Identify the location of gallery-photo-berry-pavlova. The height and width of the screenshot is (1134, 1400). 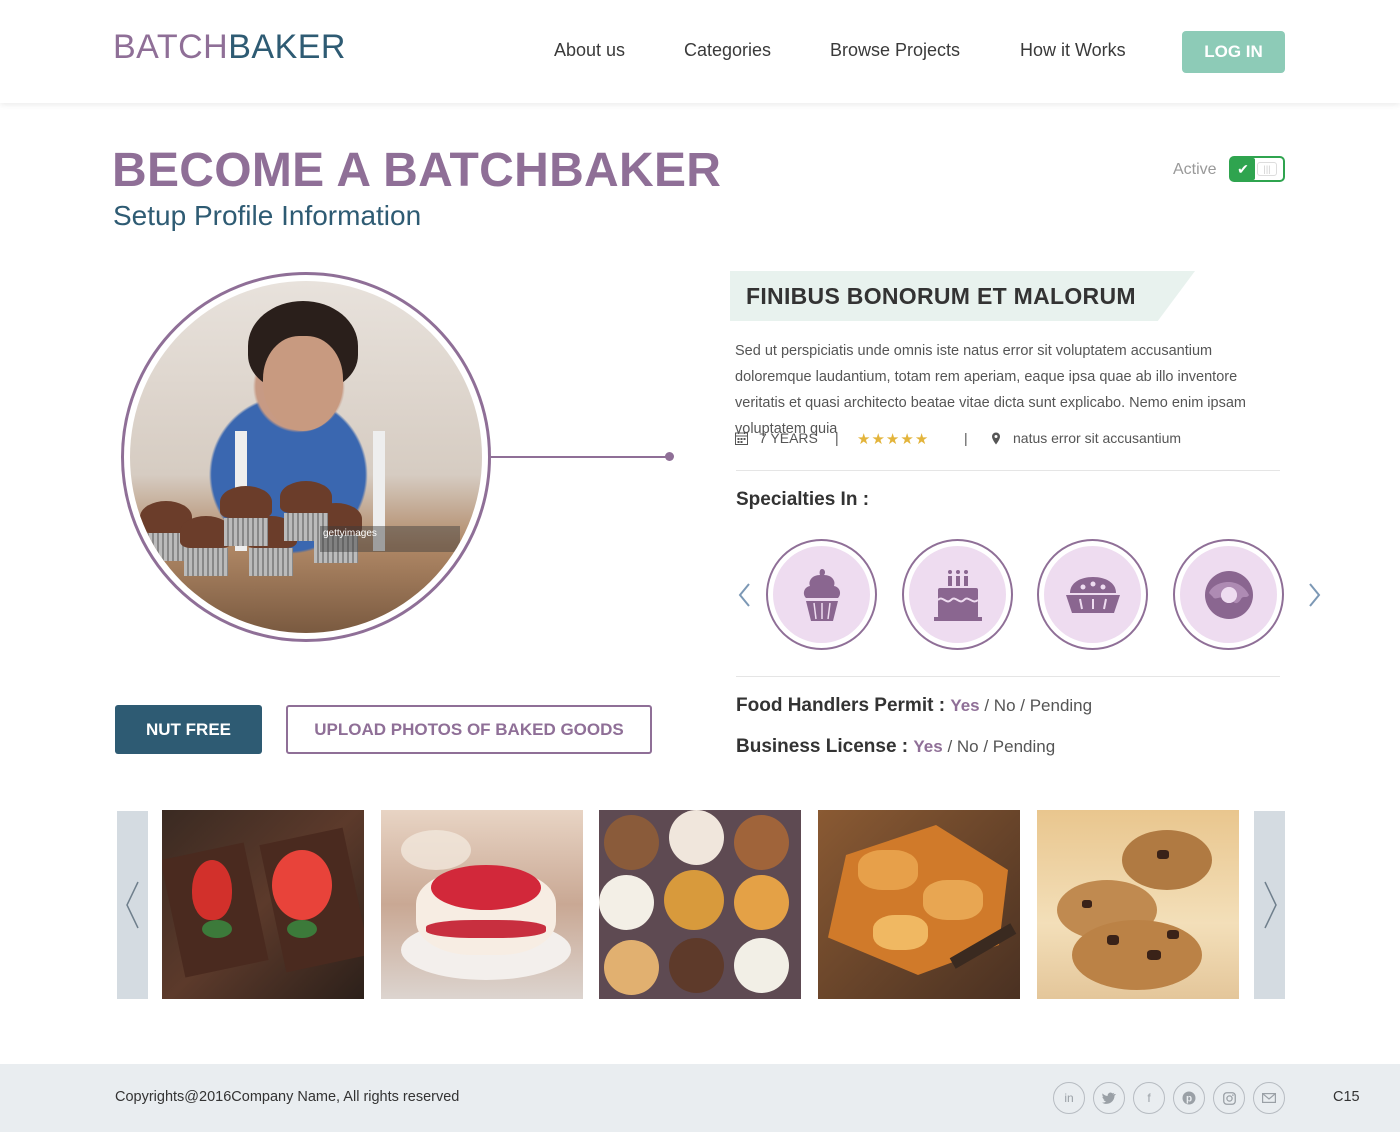
(482, 904).